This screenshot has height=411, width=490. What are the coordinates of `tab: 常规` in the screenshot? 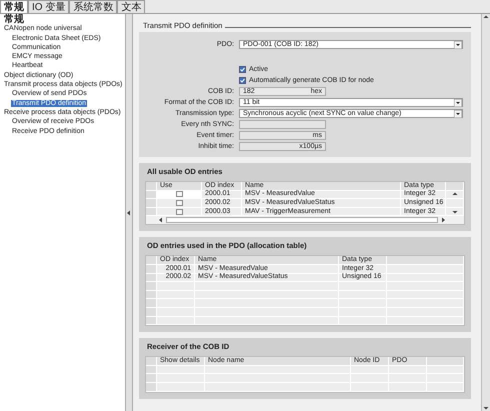 It's located at (14, 6).